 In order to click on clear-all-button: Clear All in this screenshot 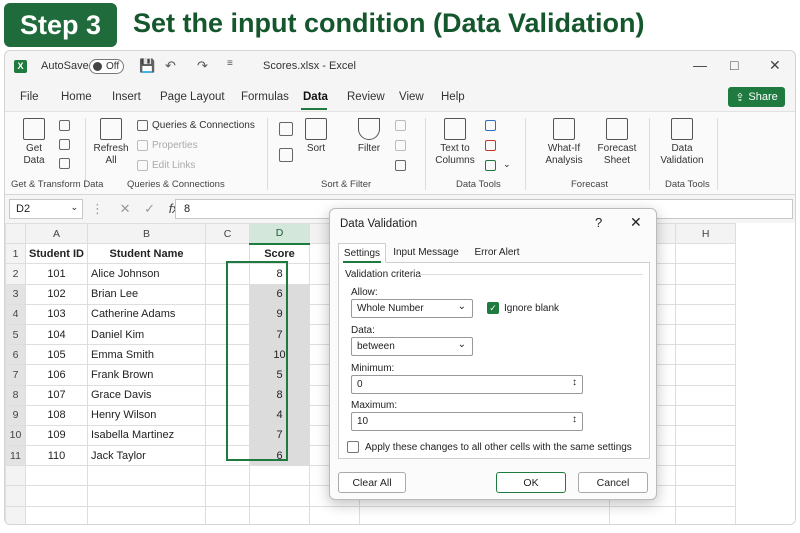, I will do `click(372, 482)`.